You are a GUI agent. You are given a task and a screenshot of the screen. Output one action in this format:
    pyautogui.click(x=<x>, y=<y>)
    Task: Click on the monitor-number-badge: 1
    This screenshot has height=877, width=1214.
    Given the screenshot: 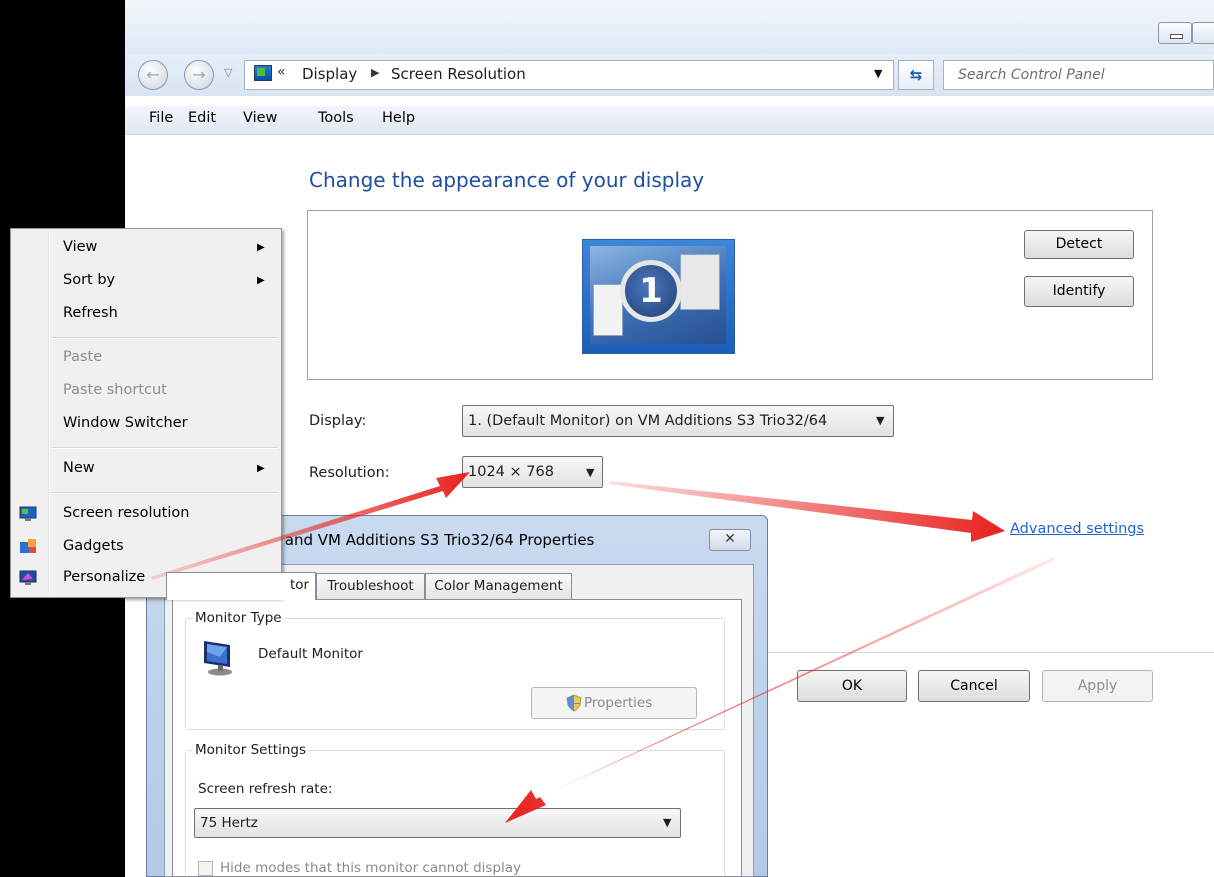 What is the action you would take?
    pyautogui.click(x=651, y=291)
    